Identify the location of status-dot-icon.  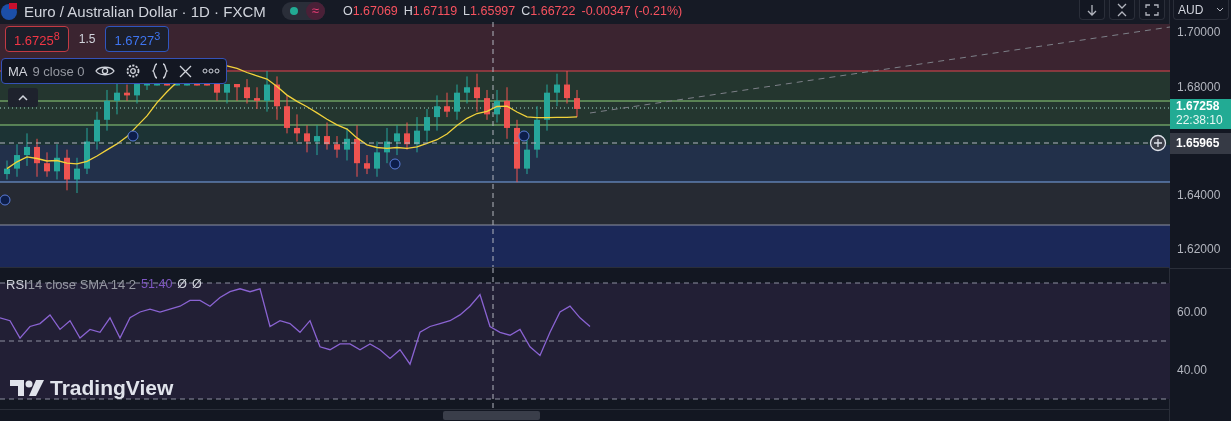
(293, 11).